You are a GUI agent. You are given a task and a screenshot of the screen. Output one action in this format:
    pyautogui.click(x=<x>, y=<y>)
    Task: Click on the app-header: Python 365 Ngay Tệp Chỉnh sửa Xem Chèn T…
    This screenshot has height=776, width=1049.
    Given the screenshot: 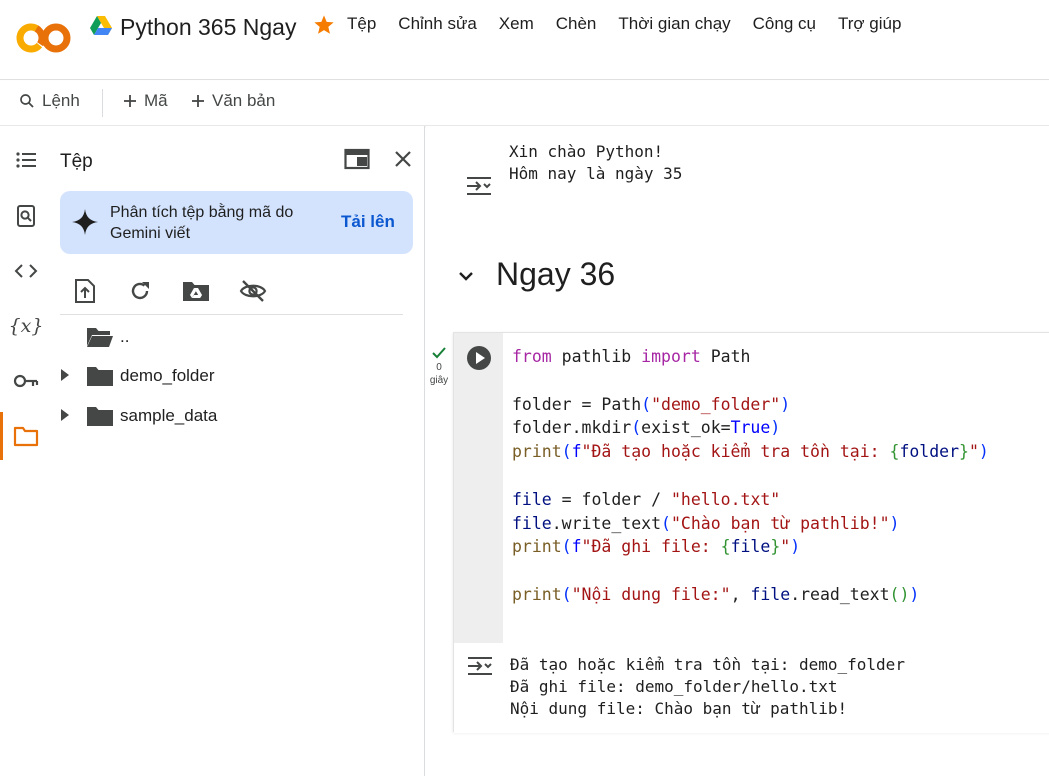 What is the action you would take?
    pyautogui.click(x=524, y=40)
    